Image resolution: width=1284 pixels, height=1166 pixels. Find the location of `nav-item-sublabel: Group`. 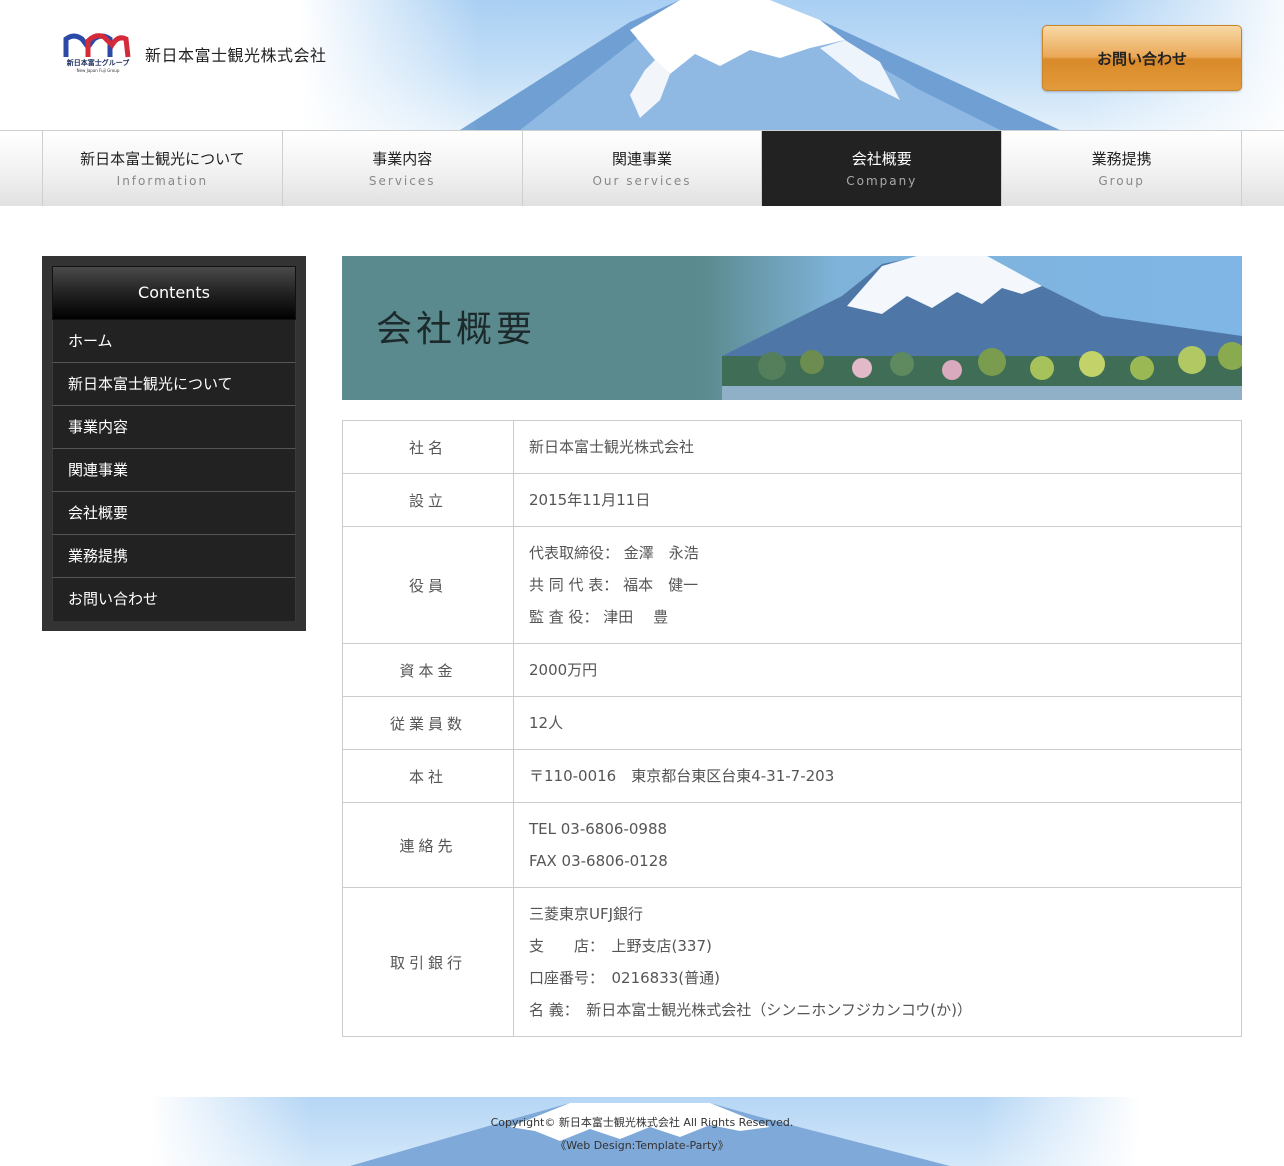

nav-item-sublabel: Group is located at coordinates (1121, 181).